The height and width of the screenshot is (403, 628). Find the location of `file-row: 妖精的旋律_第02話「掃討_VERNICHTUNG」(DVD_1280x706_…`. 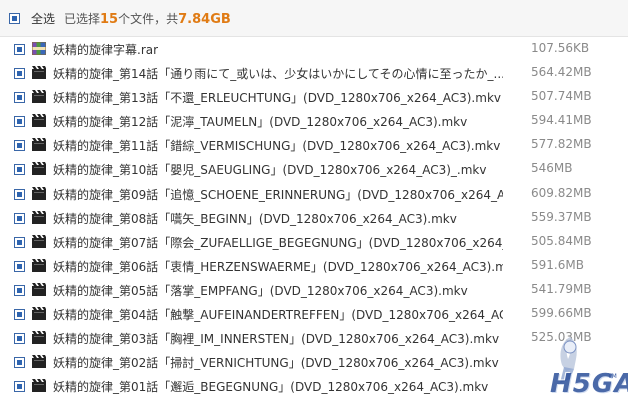

file-row: 妖精的旋律_第02話「掃討_VERNICHTUNG」(DVD_1280x706_… is located at coordinates (314, 362).